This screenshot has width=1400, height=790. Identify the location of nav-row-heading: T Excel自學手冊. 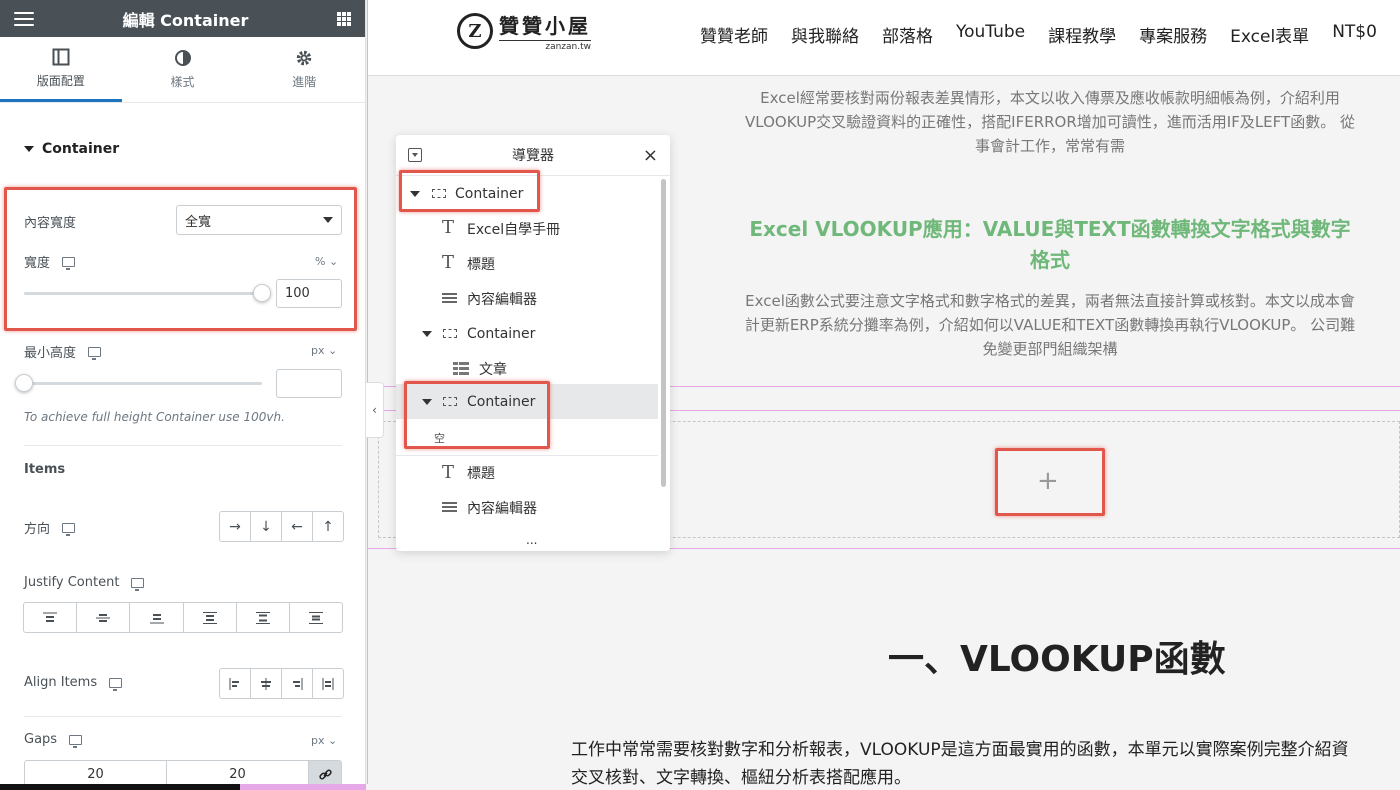
(527, 228).